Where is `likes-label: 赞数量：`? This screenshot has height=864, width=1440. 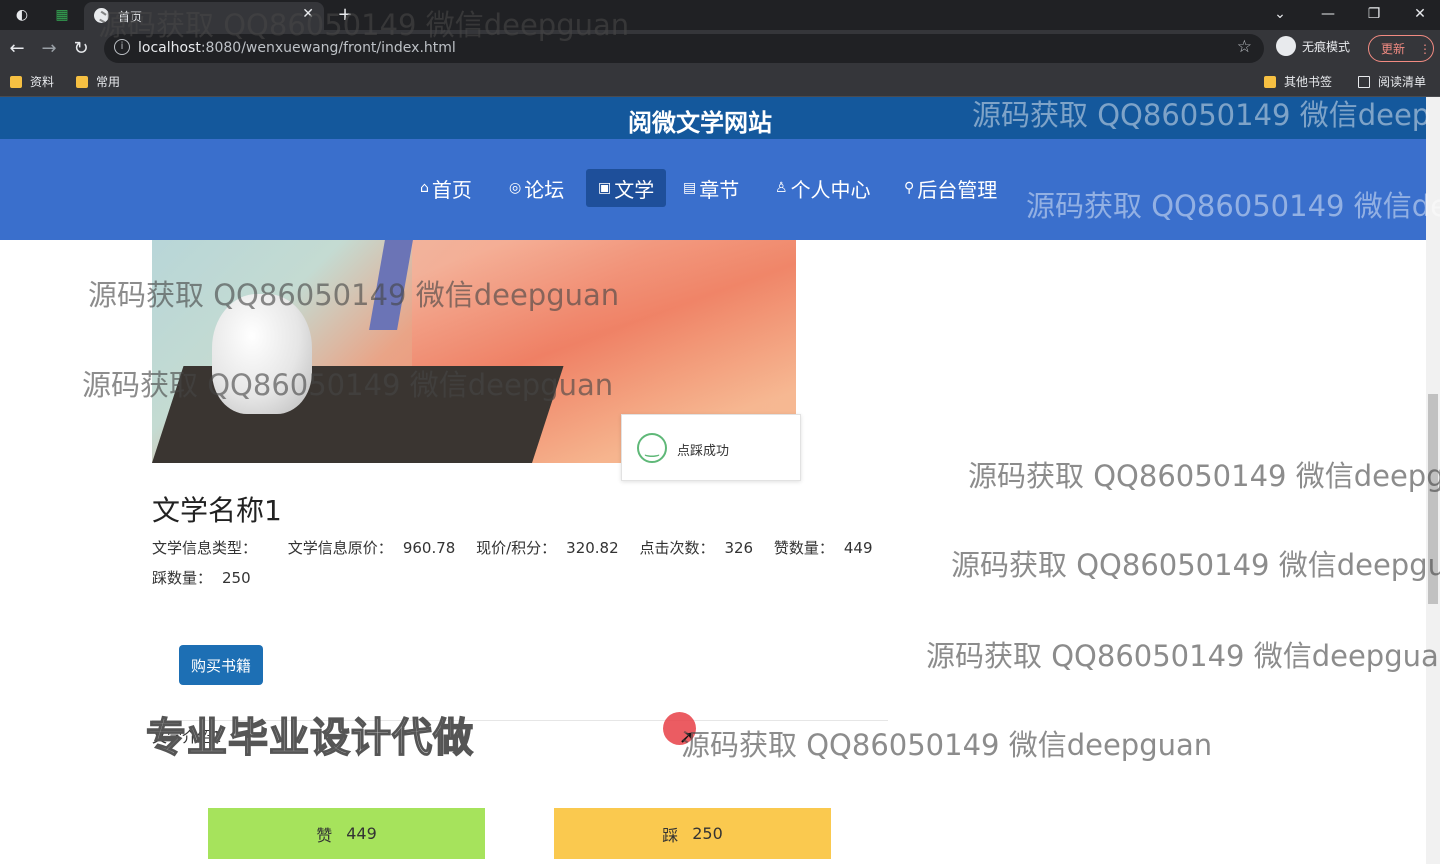
likes-label: 赞数量： is located at coordinates (803, 548).